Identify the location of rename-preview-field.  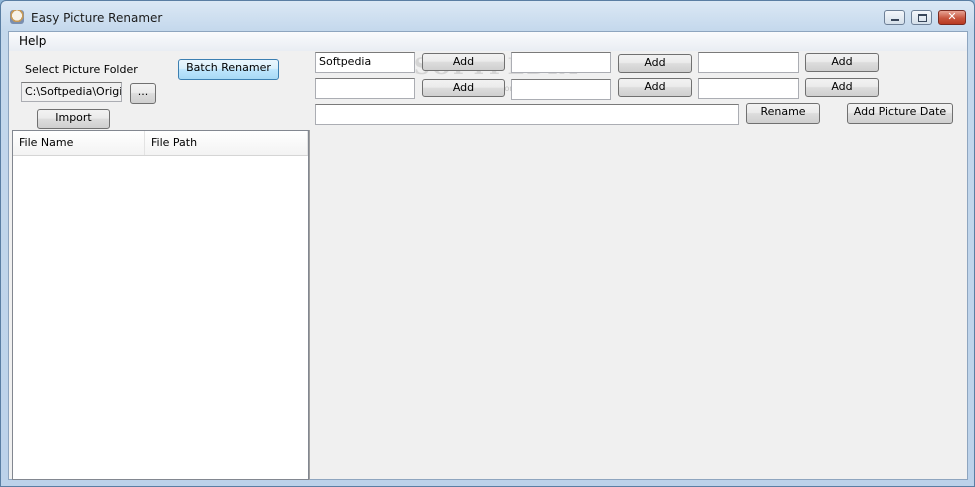
(527, 114).